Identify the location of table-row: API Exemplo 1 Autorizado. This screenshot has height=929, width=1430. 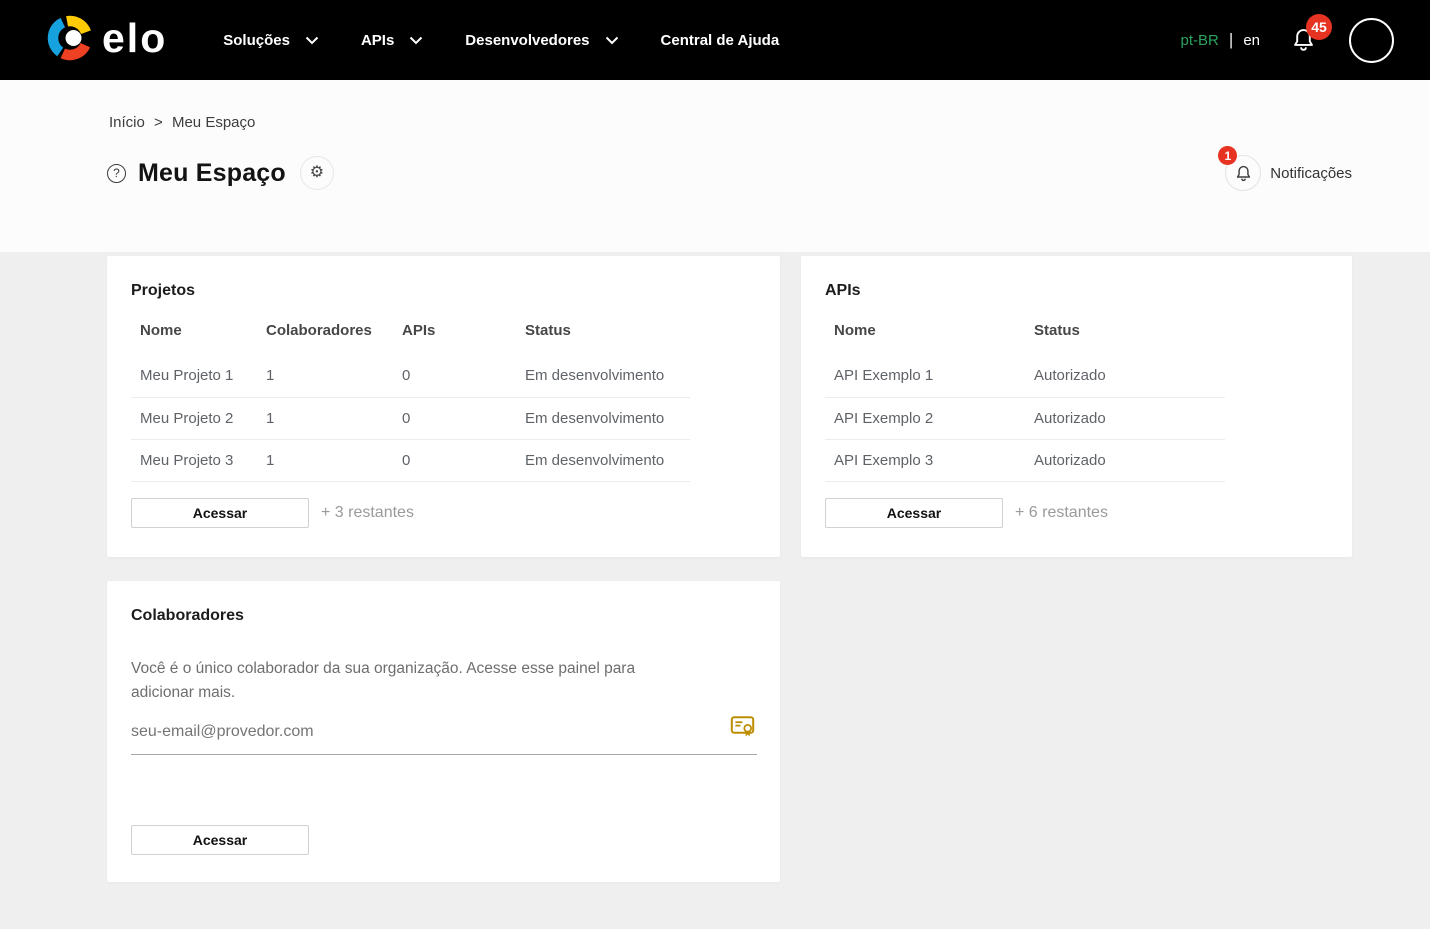
(1025, 376).